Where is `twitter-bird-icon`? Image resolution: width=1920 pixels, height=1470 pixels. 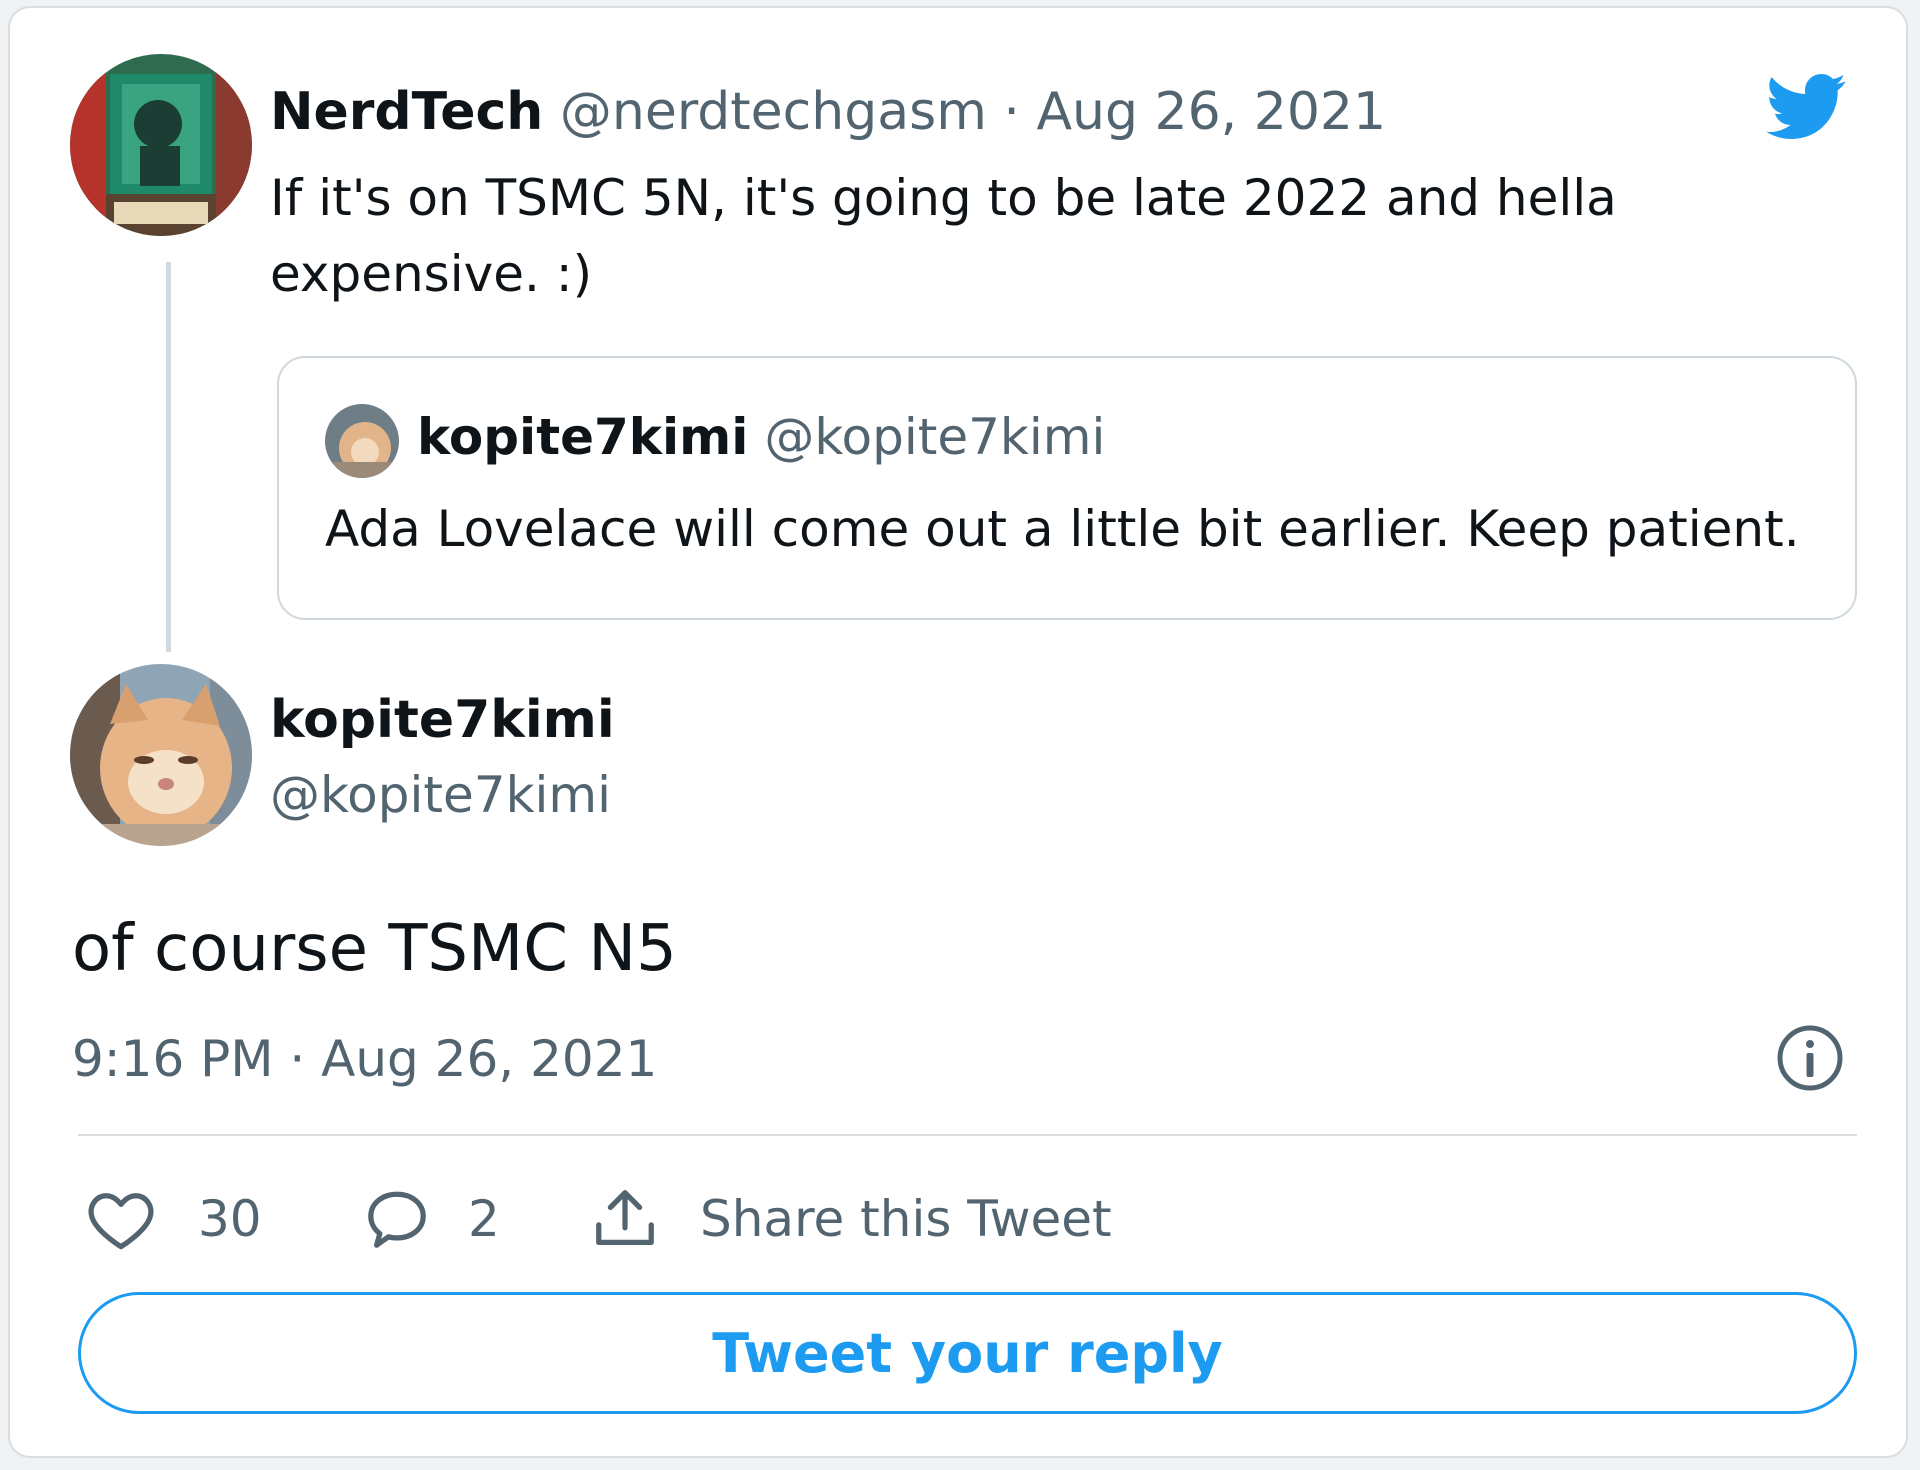 twitter-bird-icon is located at coordinates (1807, 106).